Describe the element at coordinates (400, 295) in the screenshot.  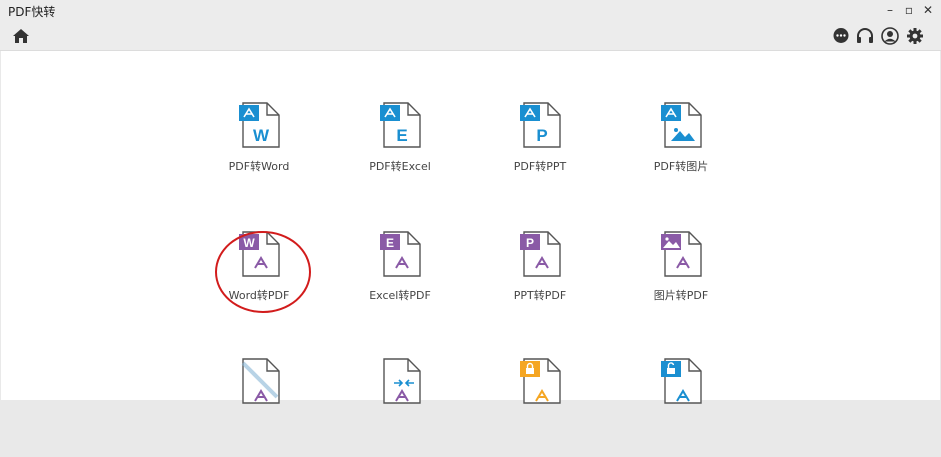
I see `tile-label: Excel转PDF` at that location.